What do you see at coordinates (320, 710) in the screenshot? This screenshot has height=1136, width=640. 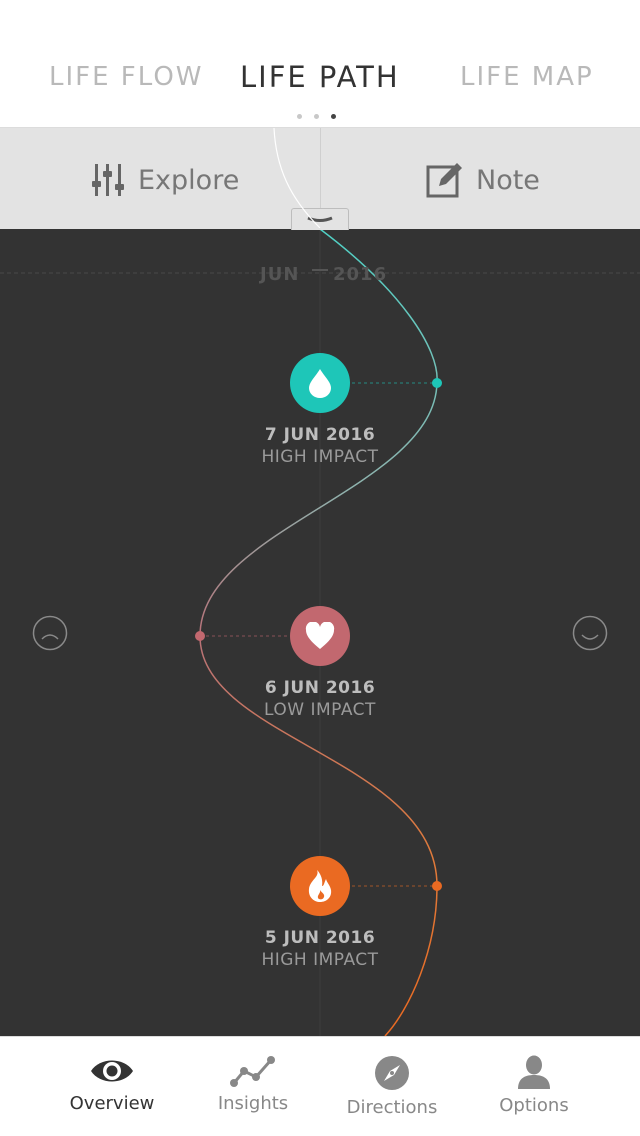 I see `event-impact: LOW IMPACT` at bounding box center [320, 710].